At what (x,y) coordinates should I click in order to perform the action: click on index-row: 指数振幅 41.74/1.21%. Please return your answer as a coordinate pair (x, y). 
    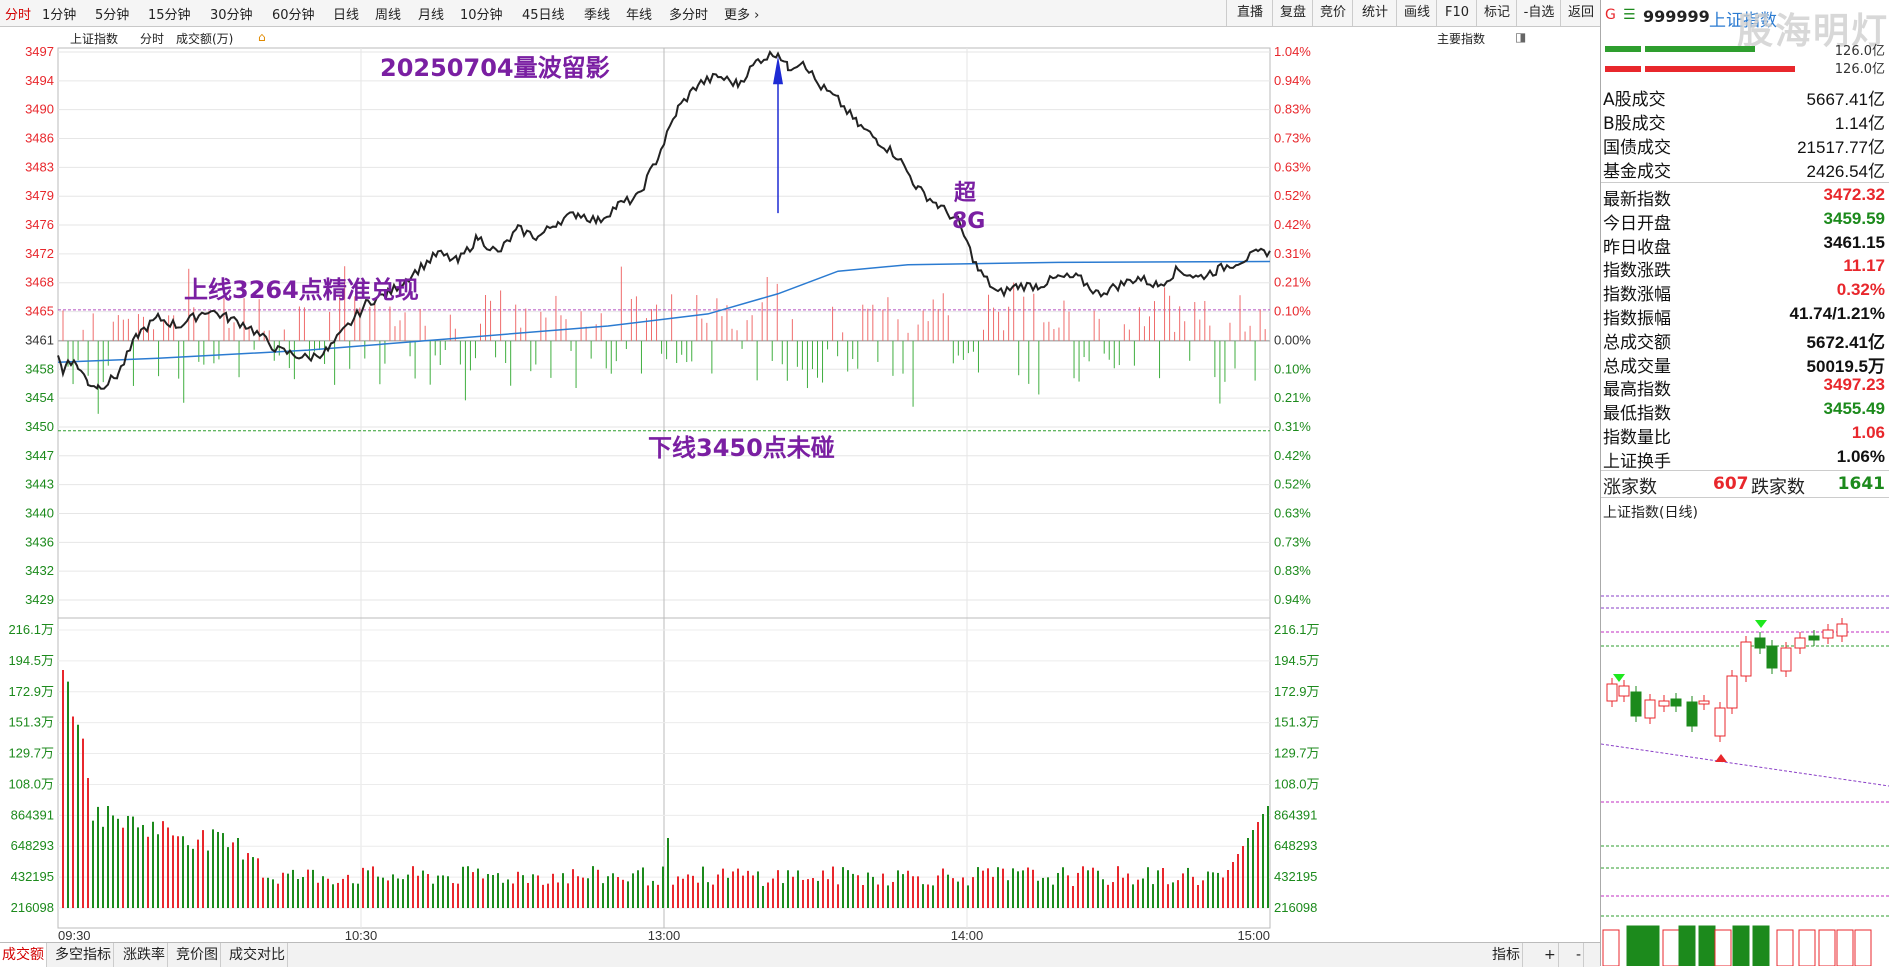
    Looking at the image, I should click on (1745, 316).